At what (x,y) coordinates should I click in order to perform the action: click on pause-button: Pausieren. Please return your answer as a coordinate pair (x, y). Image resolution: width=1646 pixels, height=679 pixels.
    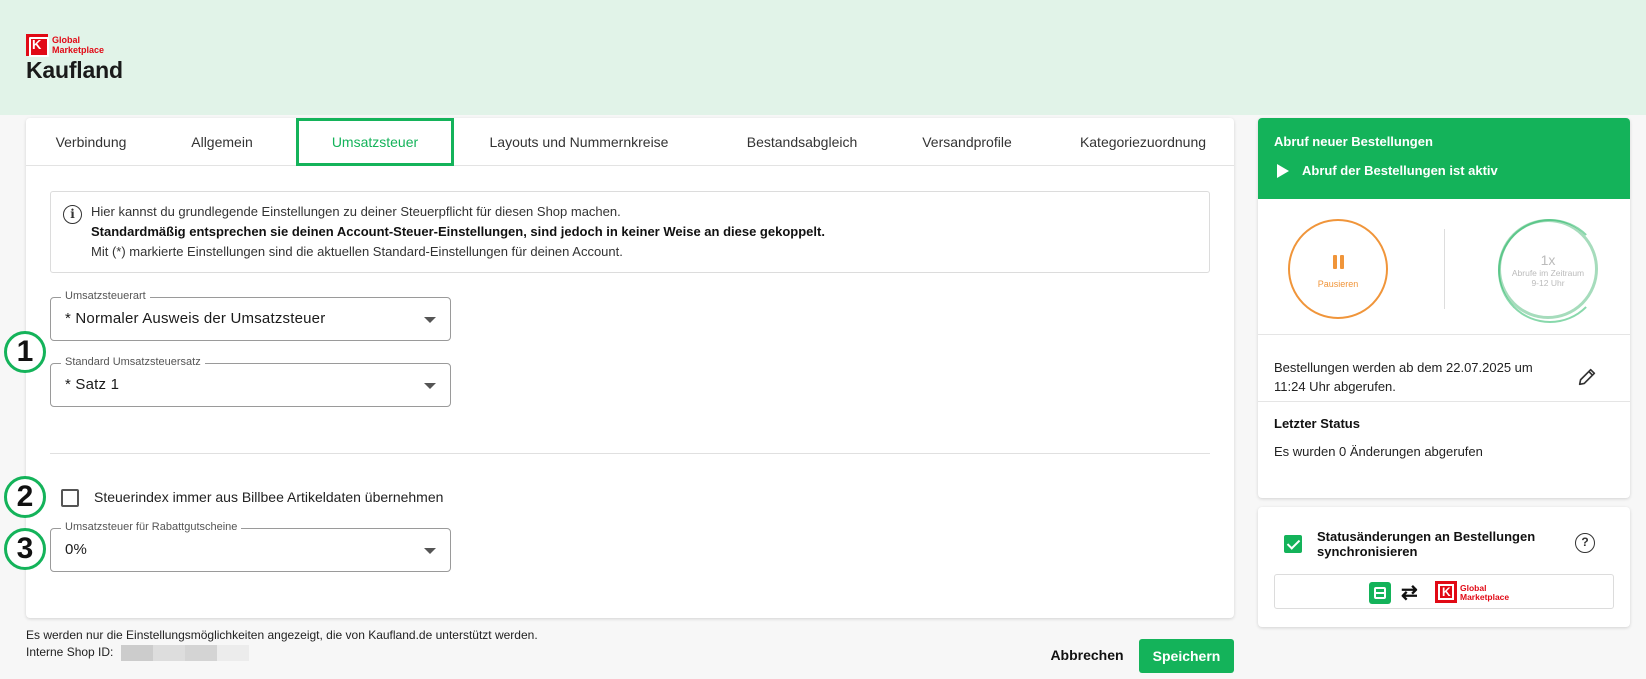
    Looking at the image, I should click on (1338, 269).